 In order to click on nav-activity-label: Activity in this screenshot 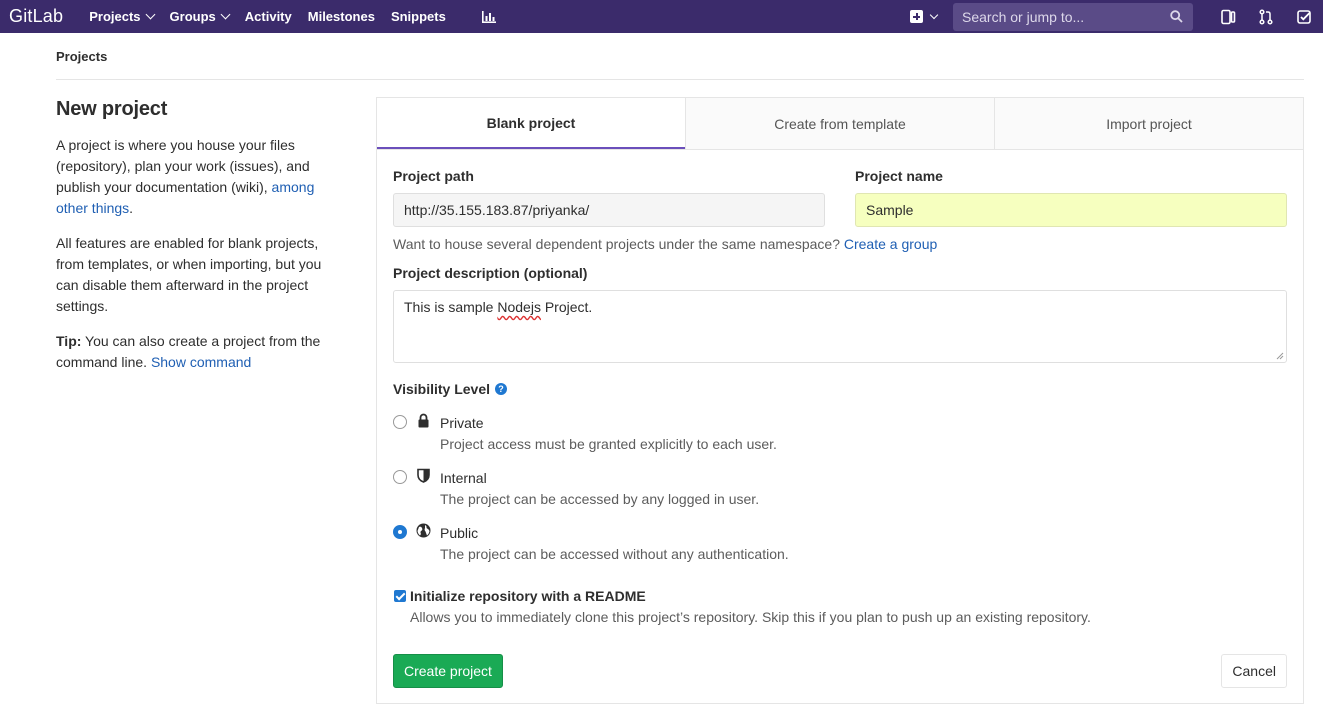, I will do `click(268, 16)`.